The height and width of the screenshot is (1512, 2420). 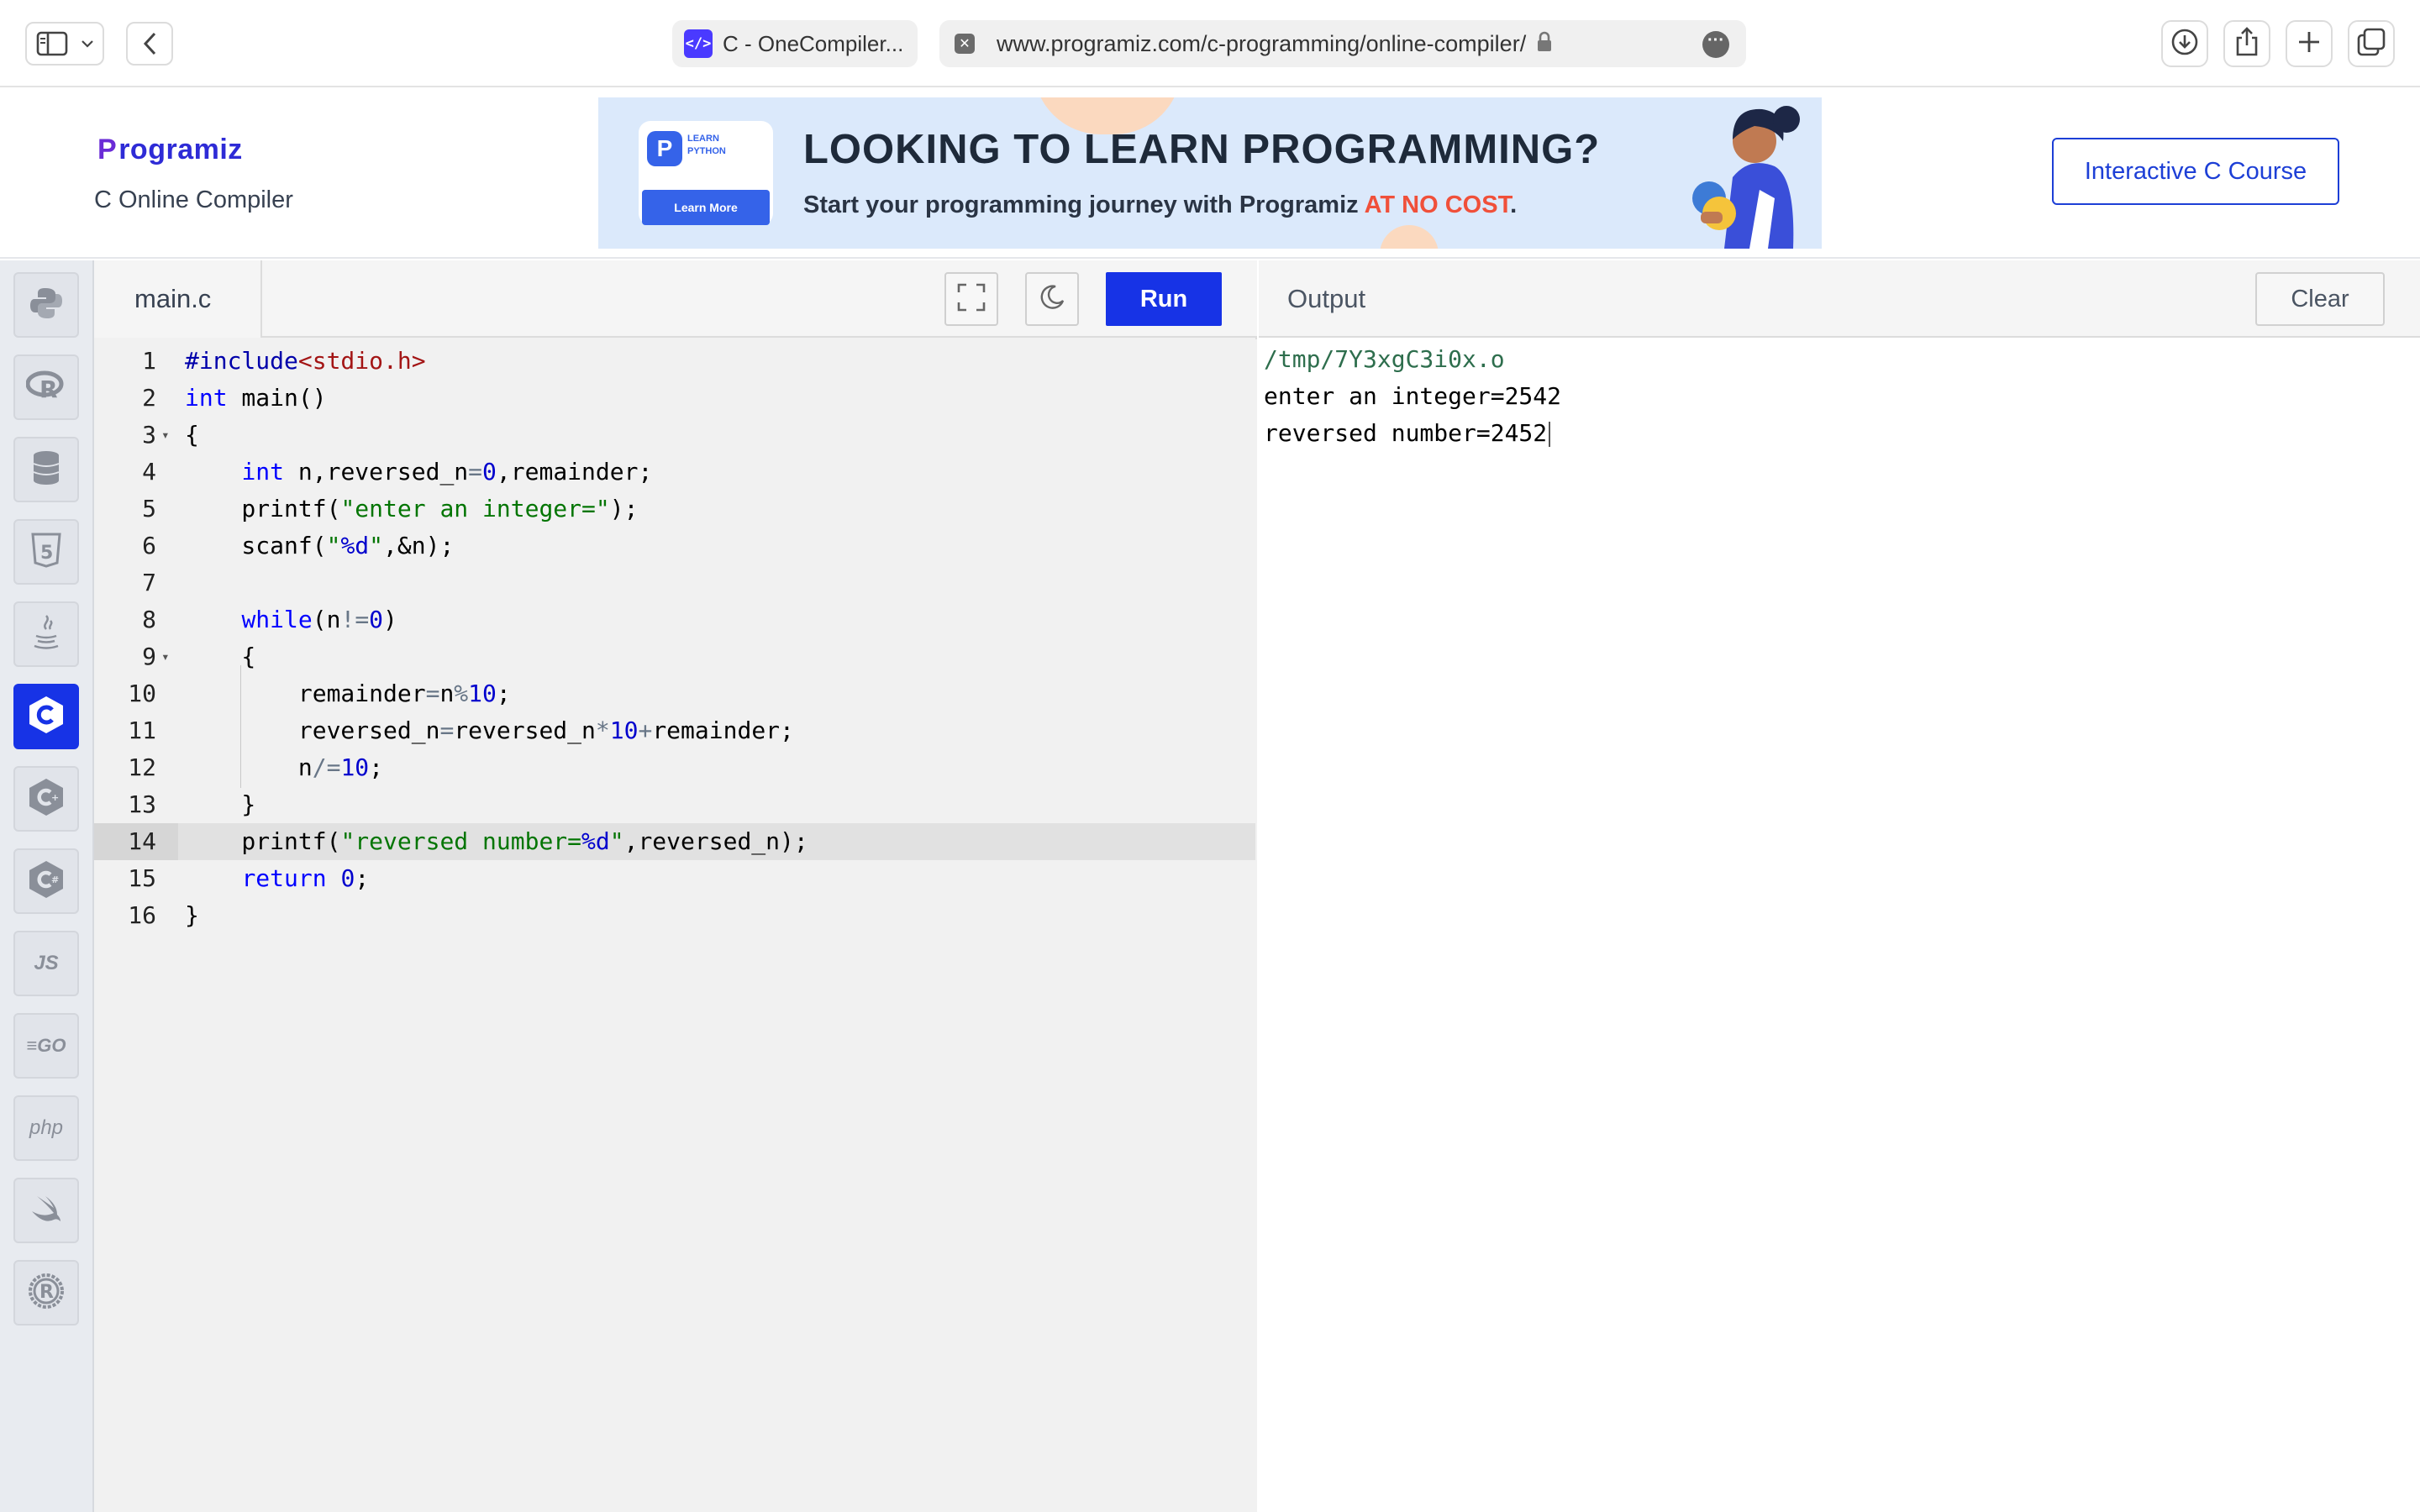 What do you see at coordinates (87, 43) in the screenshot?
I see `chevron-down-icon` at bounding box center [87, 43].